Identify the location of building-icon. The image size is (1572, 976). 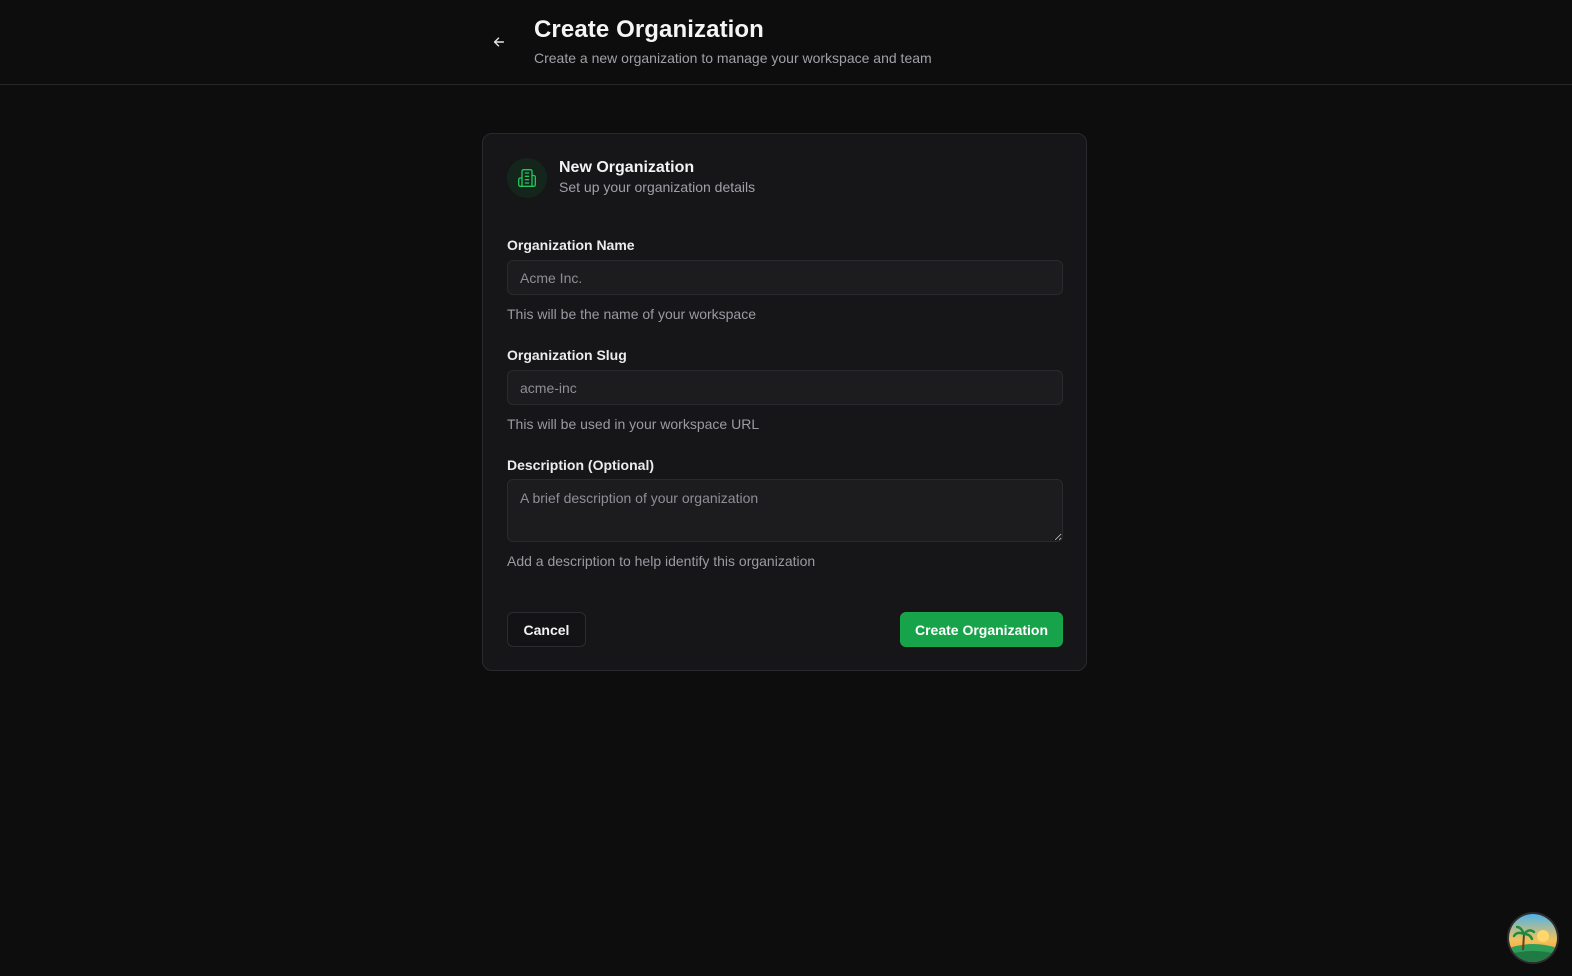
(527, 178).